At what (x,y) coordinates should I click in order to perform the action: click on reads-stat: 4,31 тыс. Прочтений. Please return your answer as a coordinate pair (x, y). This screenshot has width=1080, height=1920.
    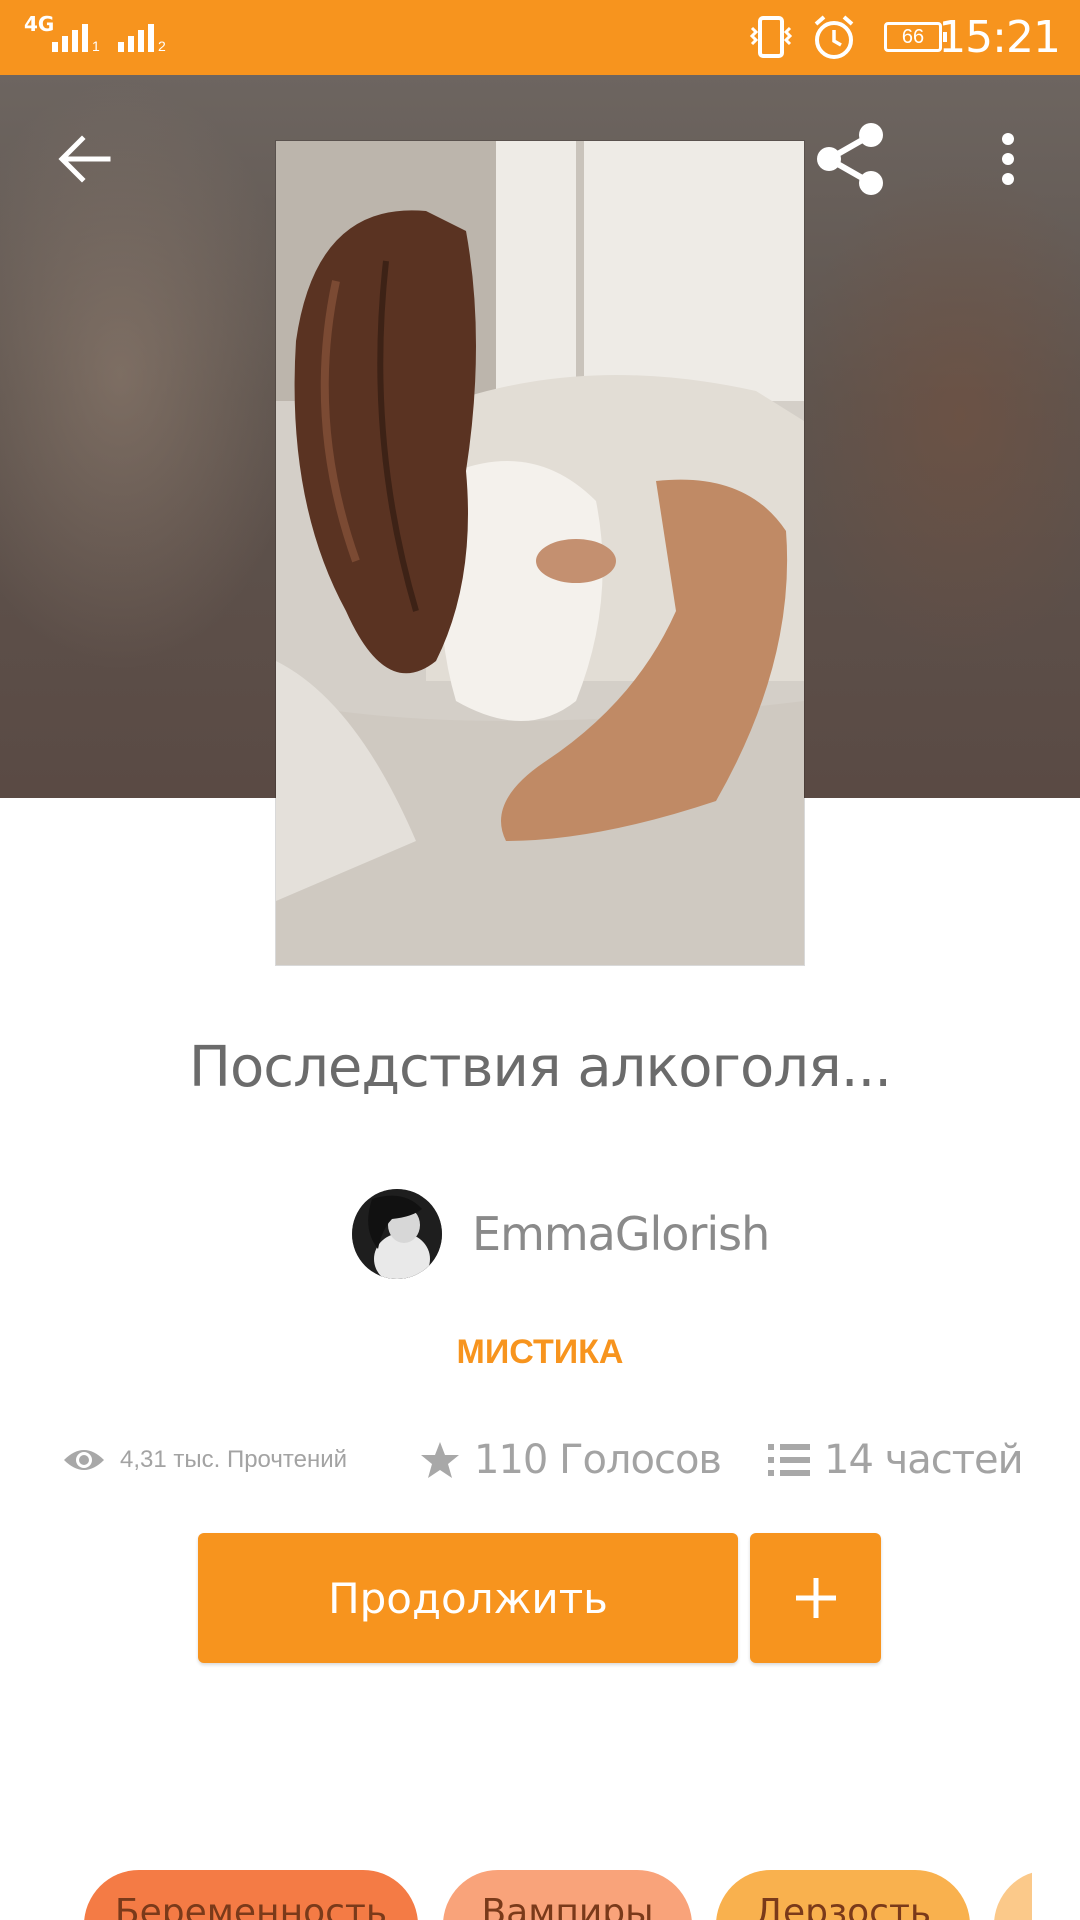
    Looking at the image, I should click on (204, 1460).